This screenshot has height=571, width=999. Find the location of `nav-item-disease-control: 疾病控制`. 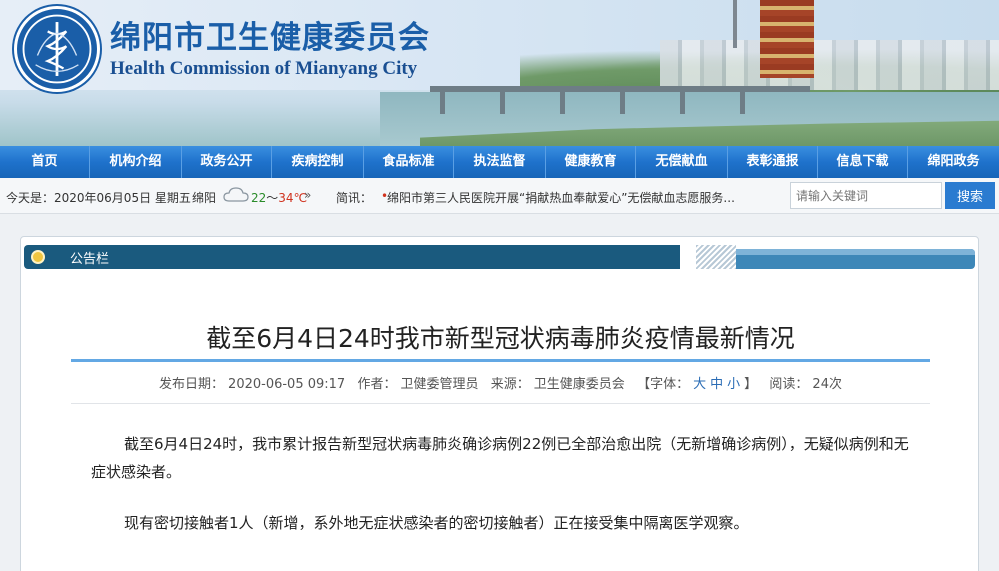

nav-item-disease-control: 疾病控制 is located at coordinates (318, 162).